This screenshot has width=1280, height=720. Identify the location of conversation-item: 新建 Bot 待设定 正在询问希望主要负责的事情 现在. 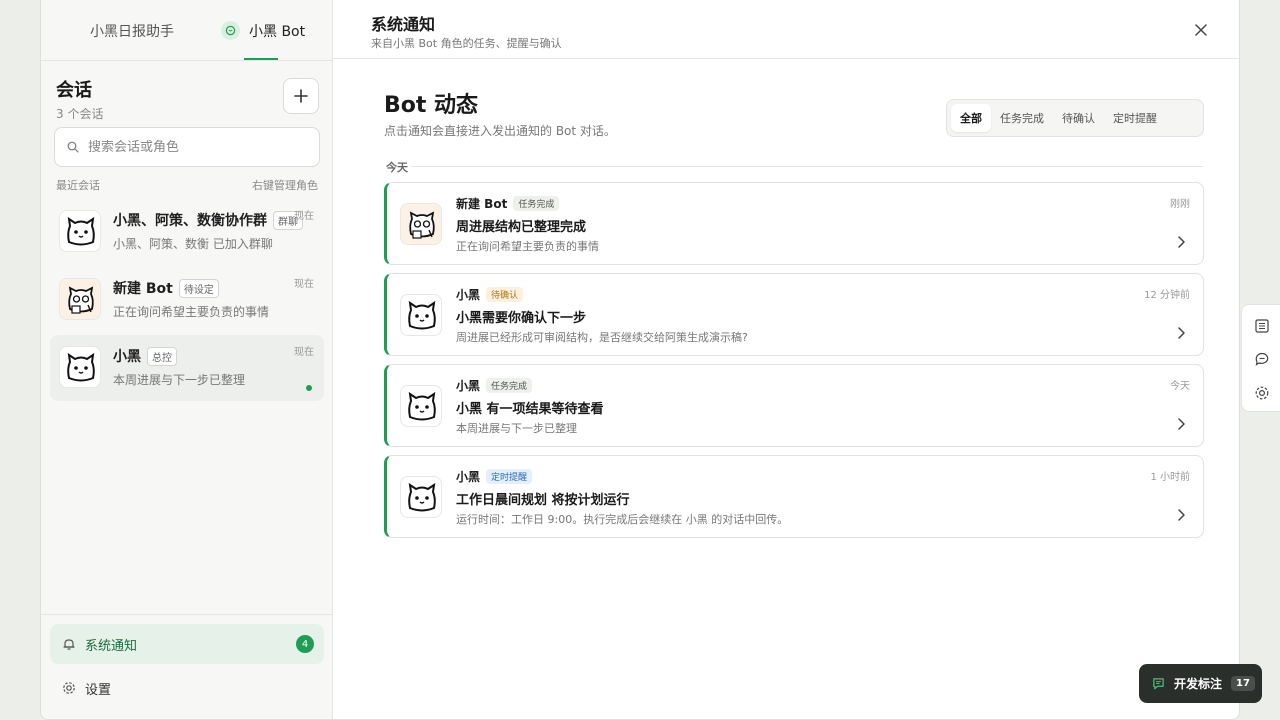
(187, 300).